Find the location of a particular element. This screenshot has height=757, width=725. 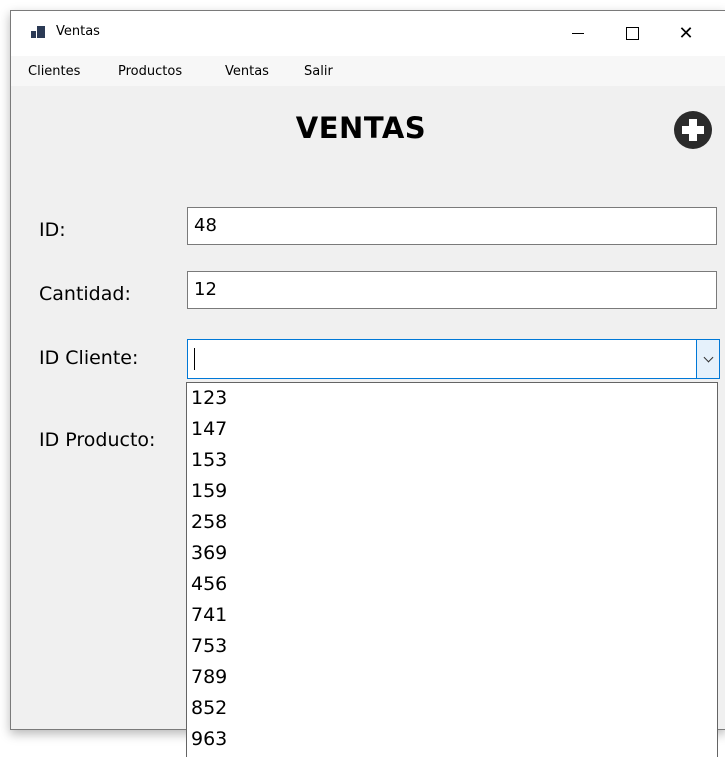

dropdown-option: 147 is located at coordinates (452, 429).